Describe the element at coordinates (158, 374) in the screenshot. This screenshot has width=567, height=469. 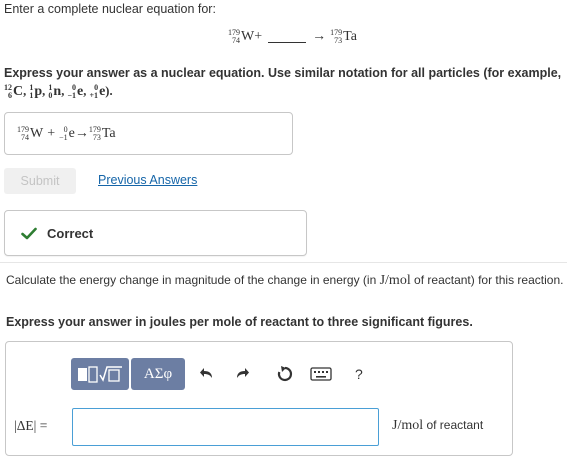
I see `symbols-button: ΑΣφ` at that location.